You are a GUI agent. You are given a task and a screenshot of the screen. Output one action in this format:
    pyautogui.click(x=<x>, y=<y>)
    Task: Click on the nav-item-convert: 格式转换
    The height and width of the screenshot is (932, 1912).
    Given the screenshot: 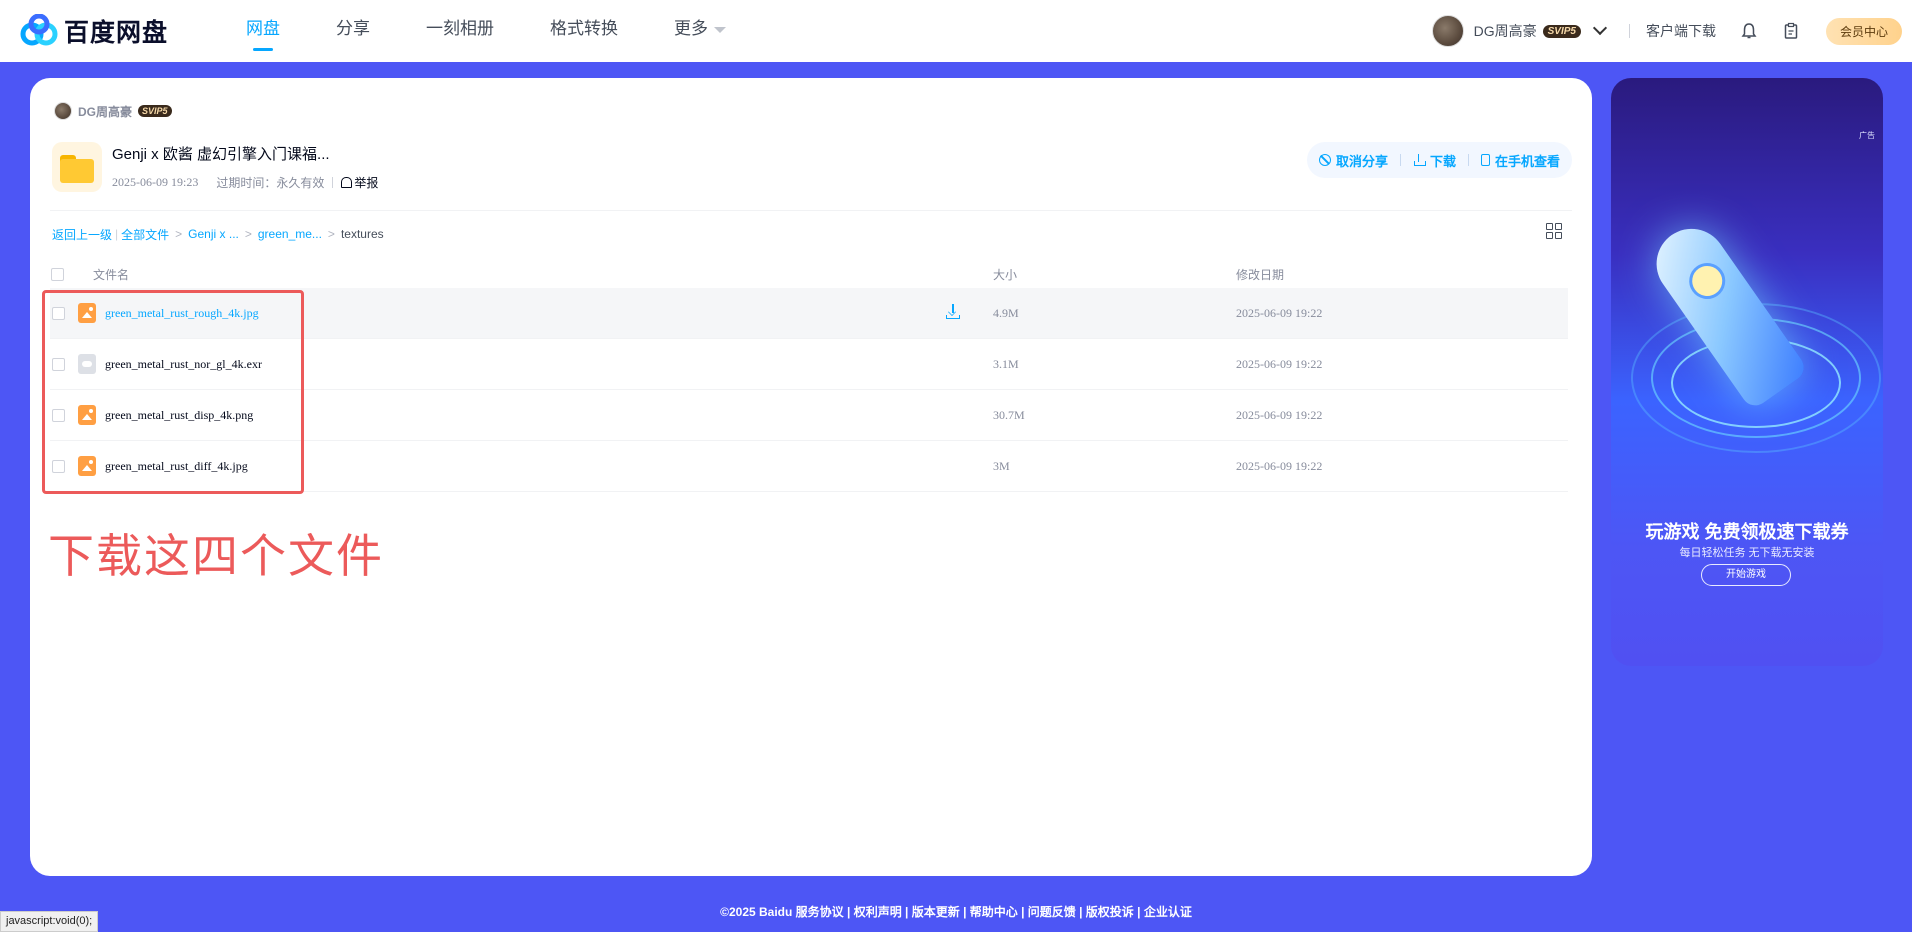 What is the action you would take?
    pyautogui.click(x=584, y=31)
    